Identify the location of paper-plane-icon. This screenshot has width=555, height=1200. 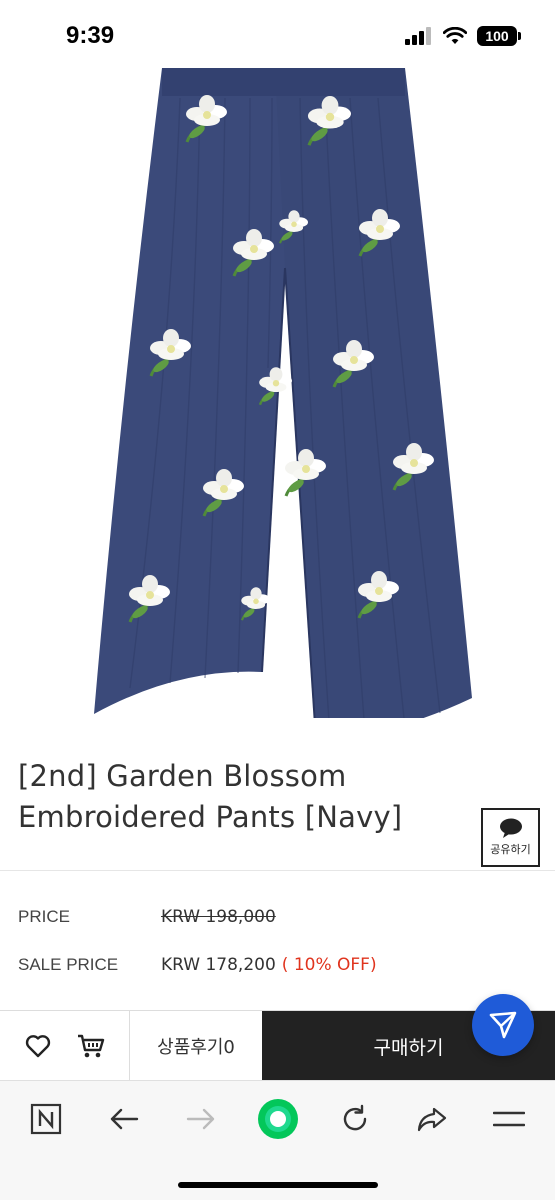
(503, 1025).